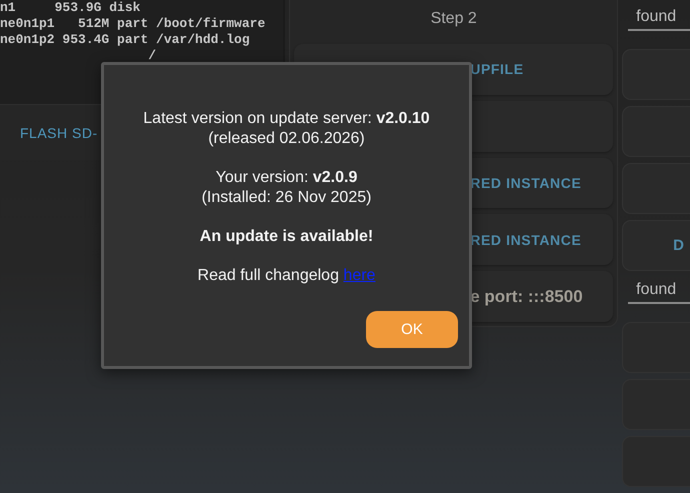 This screenshot has height=493, width=690. What do you see at coordinates (454, 18) in the screenshot?
I see `panel-title: Step 2` at bounding box center [454, 18].